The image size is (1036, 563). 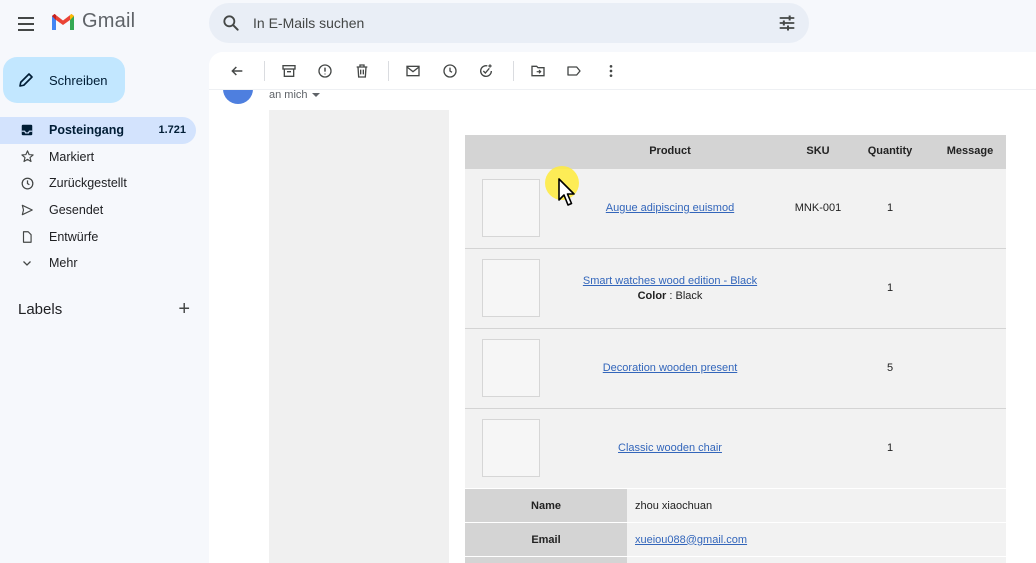 I want to click on sidebar-item-sent: Gesendet, so click(x=98, y=210).